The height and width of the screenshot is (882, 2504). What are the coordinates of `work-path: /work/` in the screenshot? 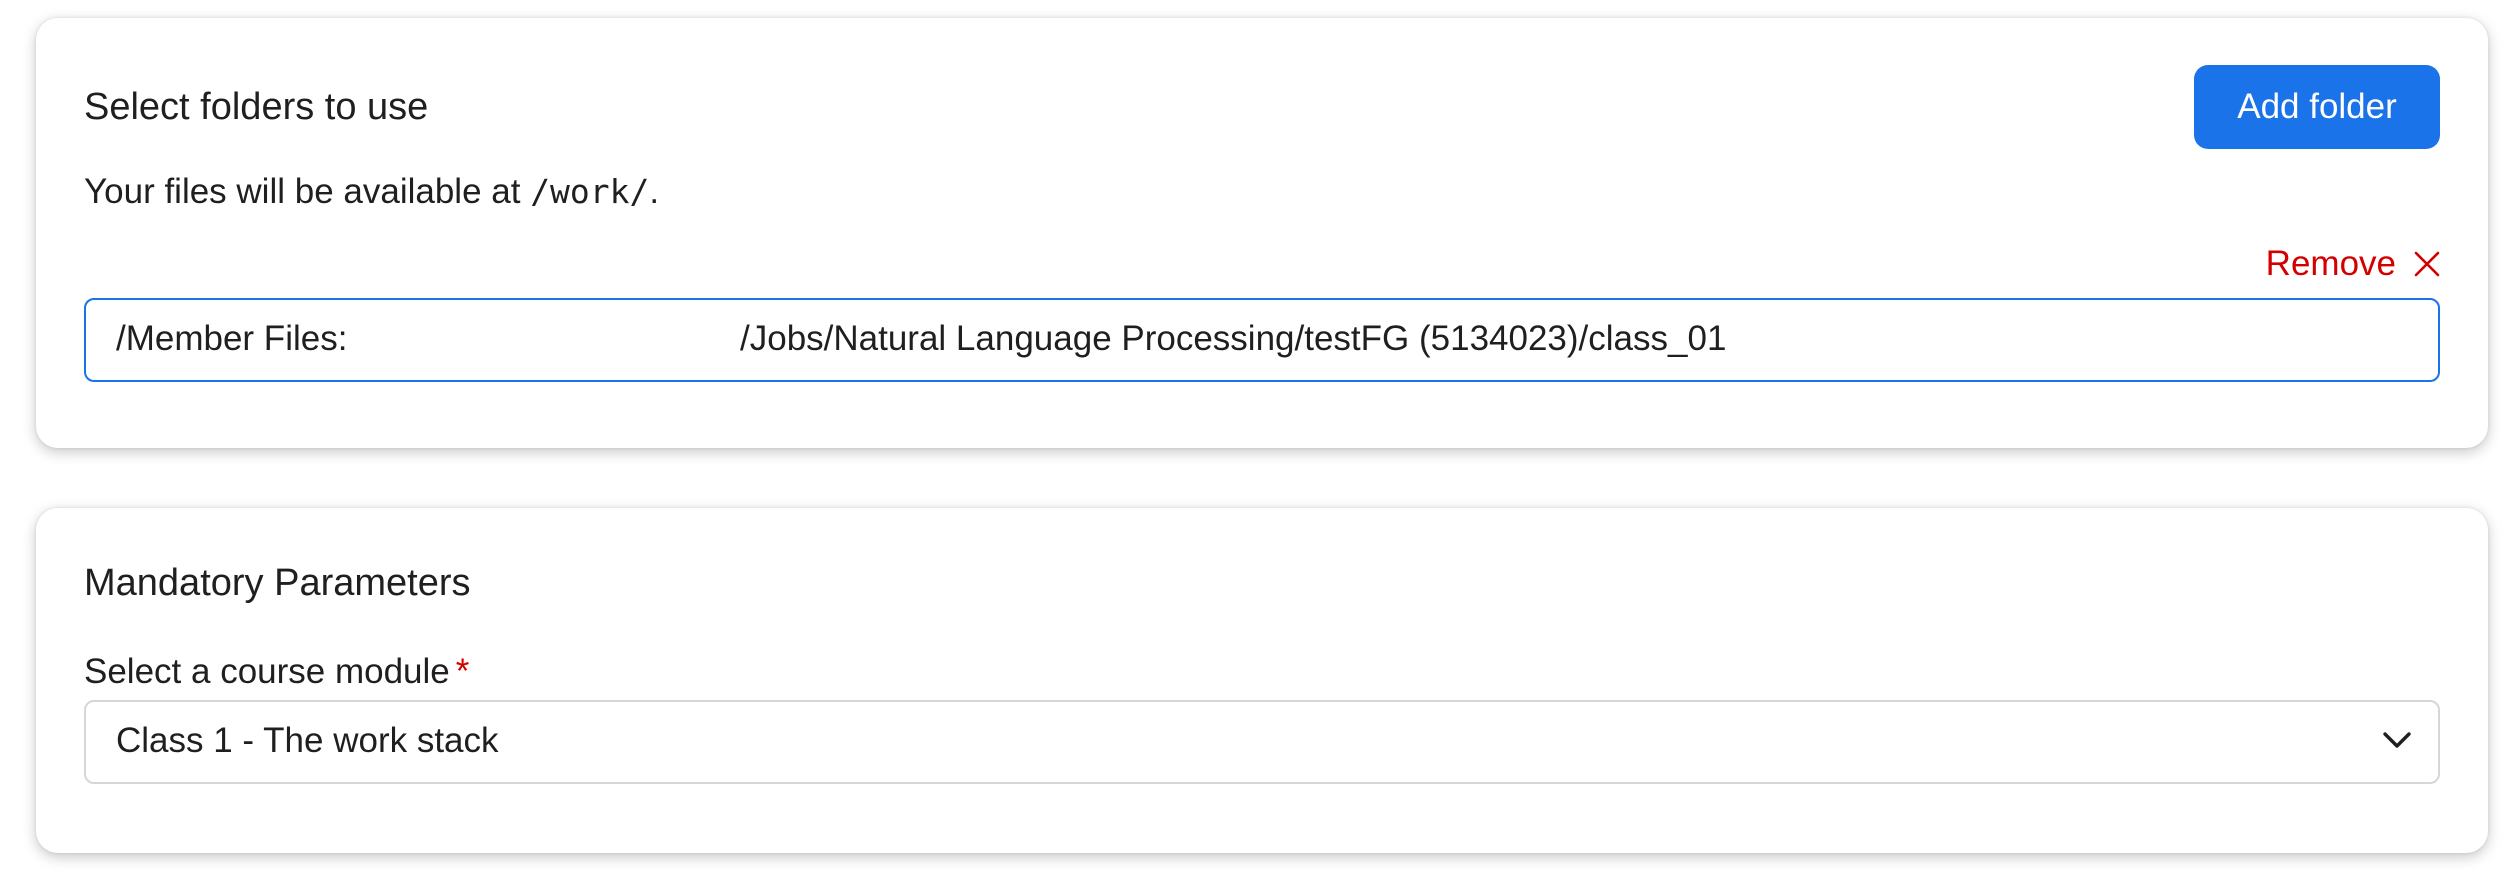 It's located at (590, 191).